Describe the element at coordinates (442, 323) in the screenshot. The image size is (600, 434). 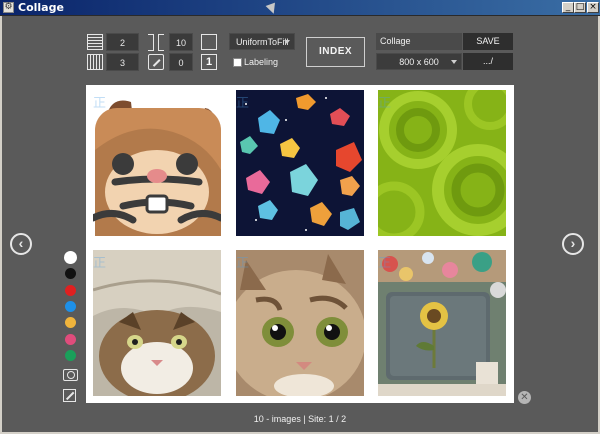
I see `image-tile-sunflower: 正` at that location.